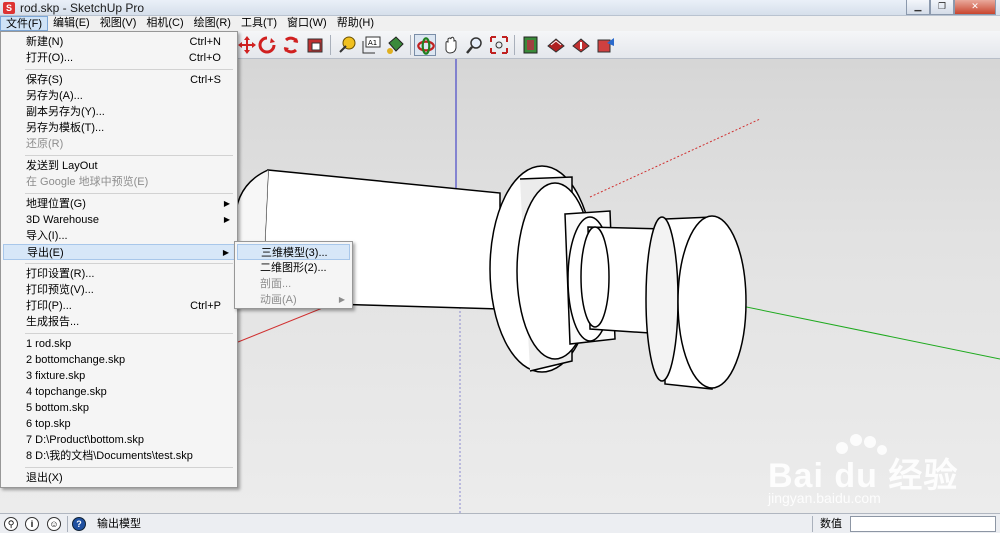  Describe the element at coordinates (119, 456) in the screenshot. I see `recent-file-8: 8 D:\我的文档\Documents\test.skp` at that location.